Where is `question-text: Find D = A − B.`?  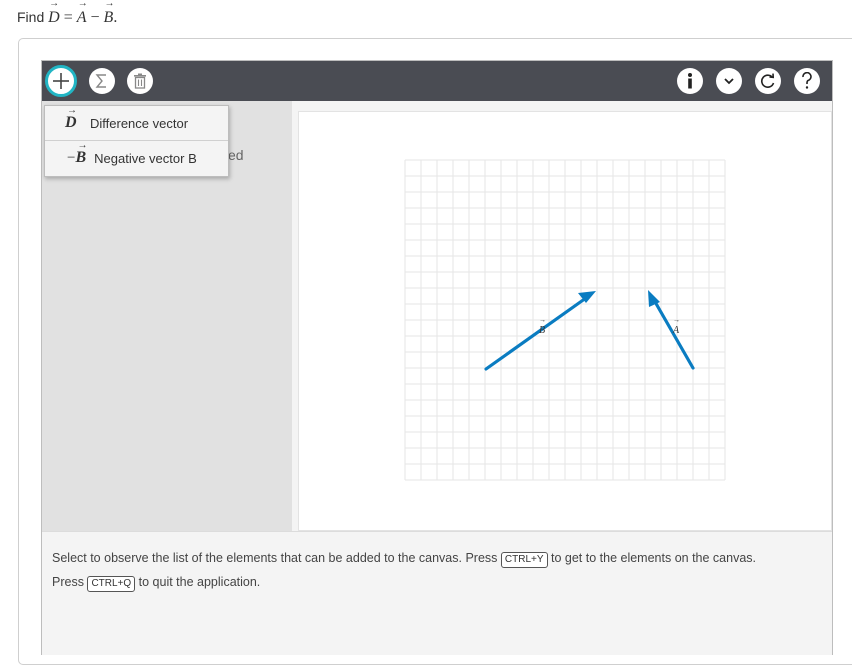
question-text: Find D = A − B. is located at coordinates (67, 13).